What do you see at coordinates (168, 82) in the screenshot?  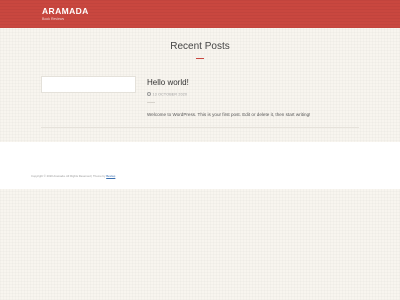 I see `post-title: Hello world!` at bounding box center [168, 82].